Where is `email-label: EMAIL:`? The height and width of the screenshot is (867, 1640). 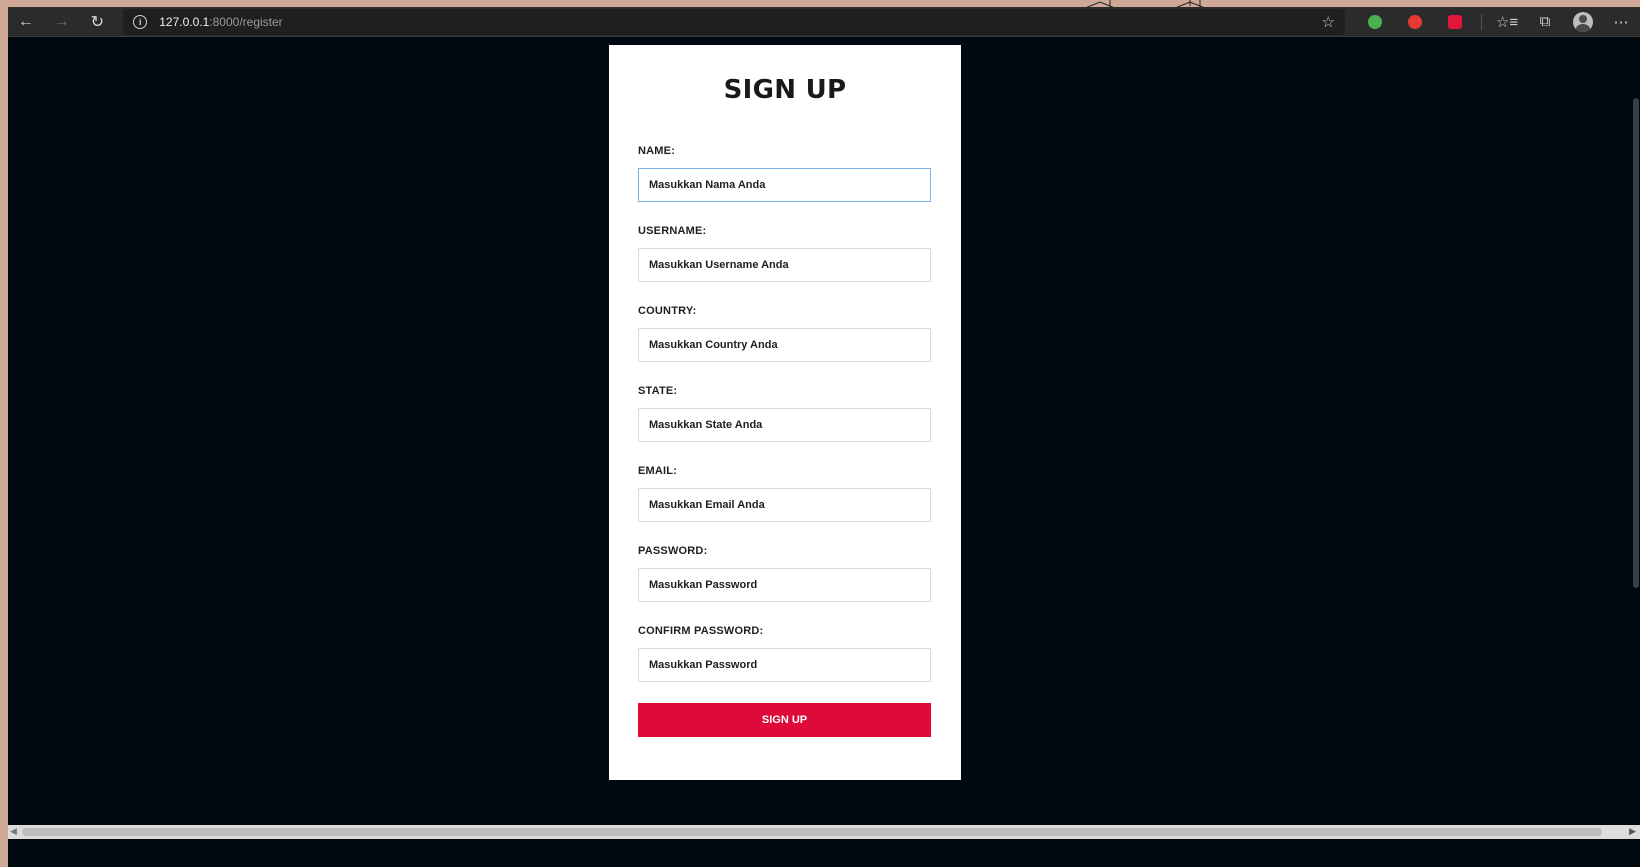 email-label: EMAIL: is located at coordinates (658, 471).